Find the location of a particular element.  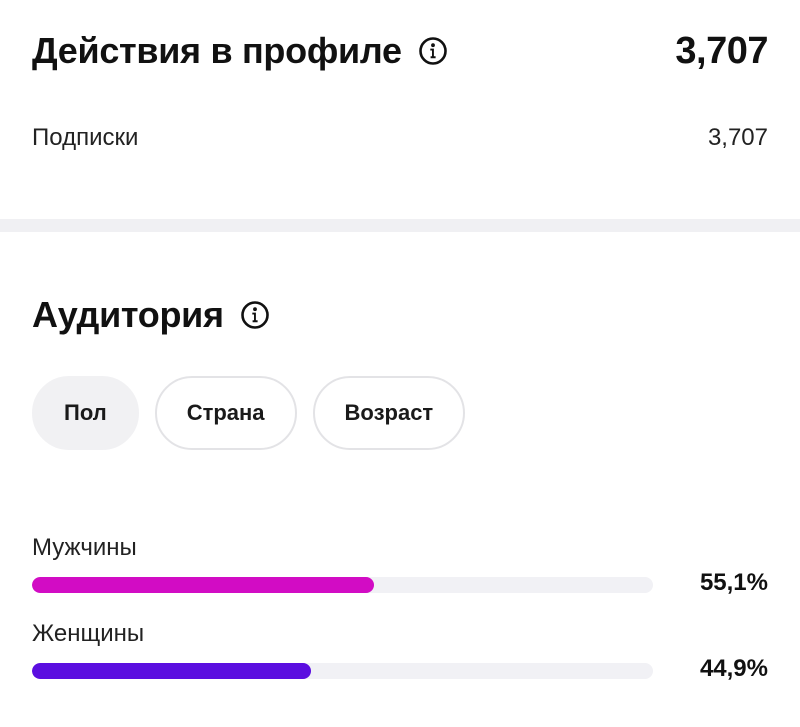

audience-title: Аудитория is located at coordinates (128, 314).